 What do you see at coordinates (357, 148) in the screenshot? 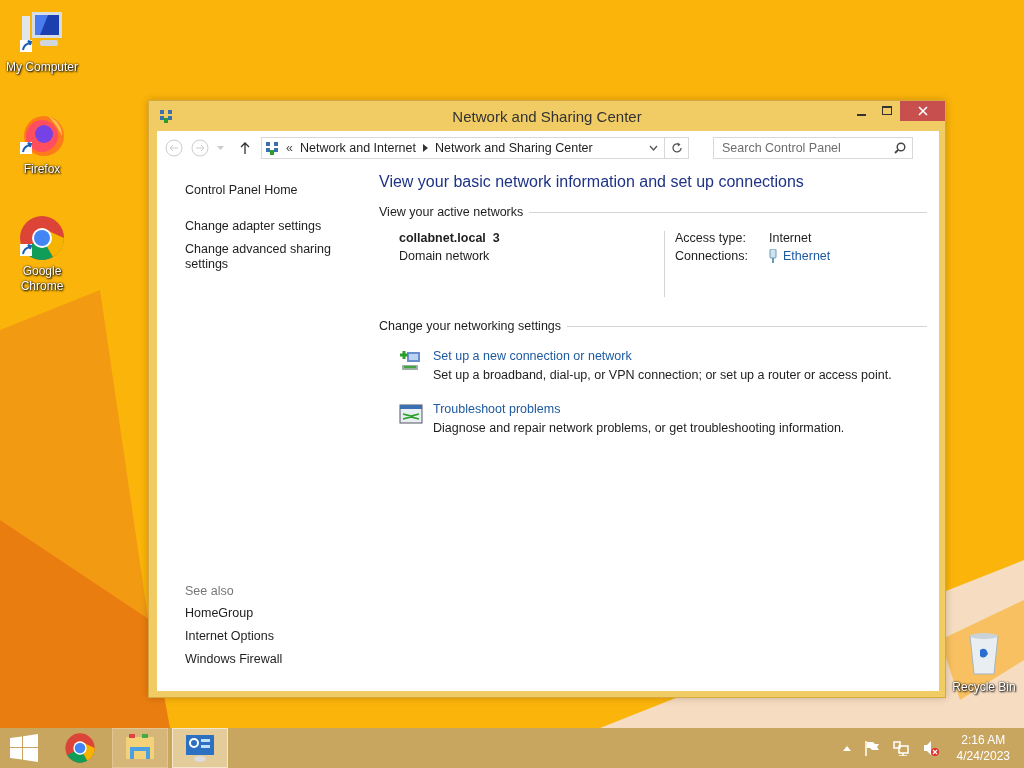
I see `breadcrumb-item: Network and Internet` at bounding box center [357, 148].